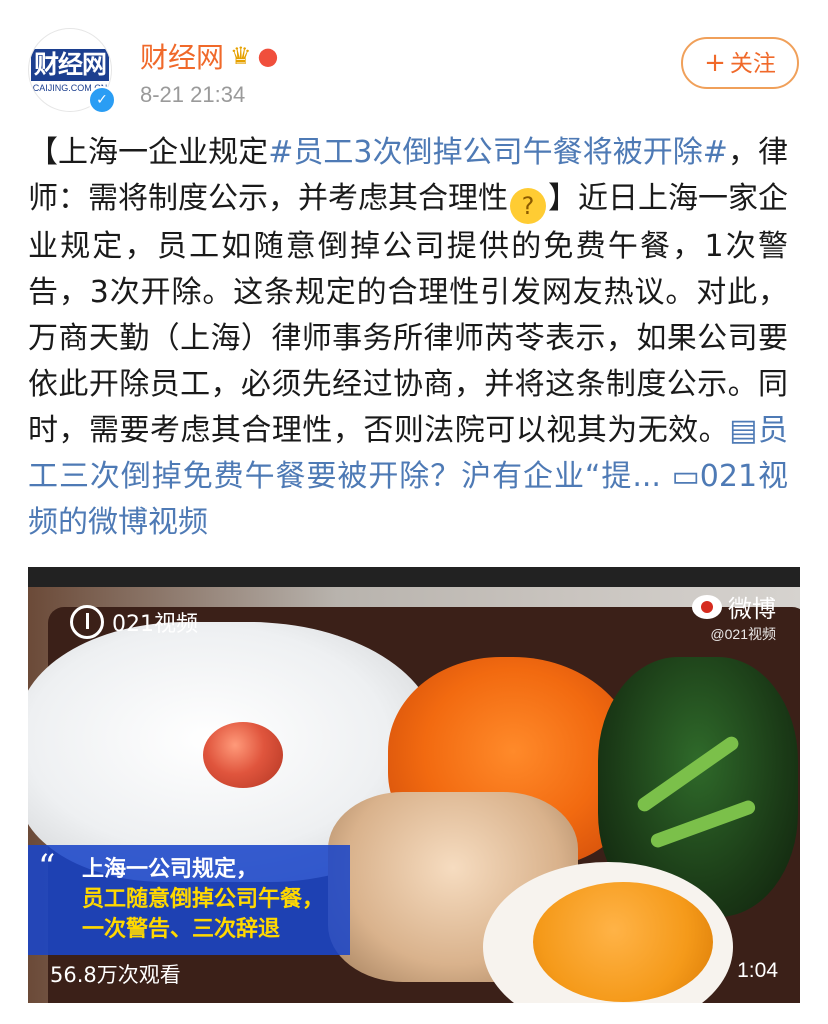  Describe the element at coordinates (115, 975) in the screenshot. I see `view-count: 56.8万次观看` at that location.